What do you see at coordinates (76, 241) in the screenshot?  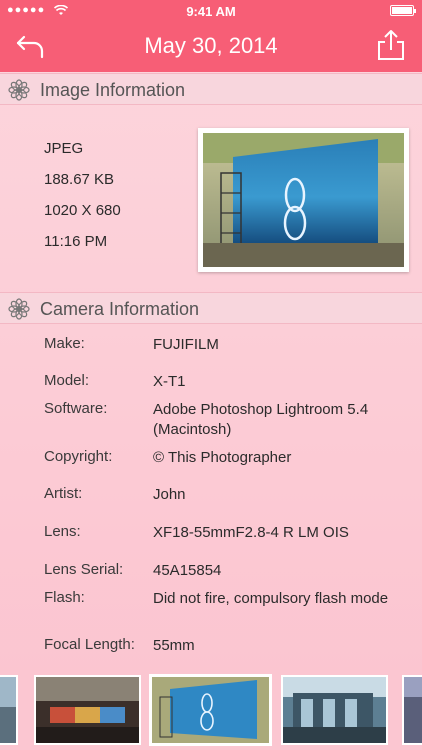 I see `image-time: 11:16 PM` at bounding box center [76, 241].